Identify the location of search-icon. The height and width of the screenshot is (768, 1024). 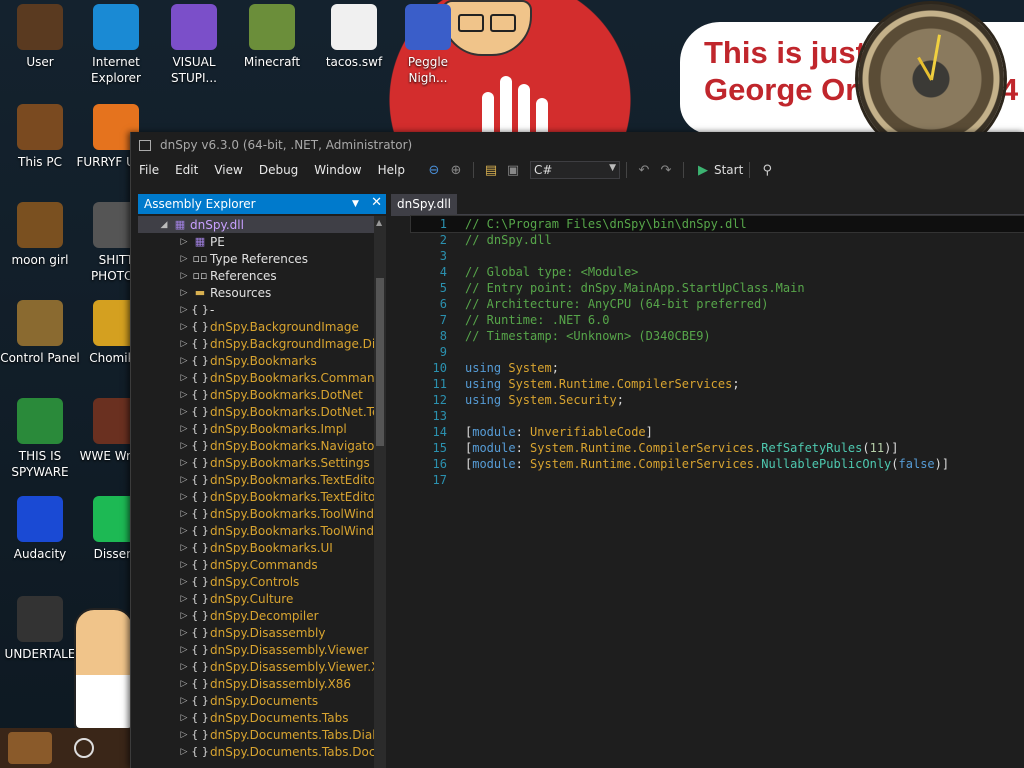
(84, 748).